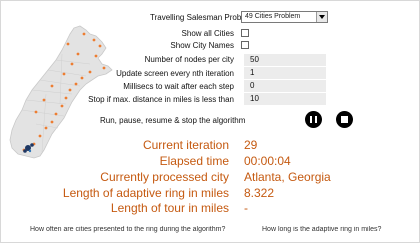 The image size is (420, 243). What do you see at coordinates (145, 193) in the screenshot?
I see `ring-length-label: Length of adaptive ring in miles` at bounding box center [145, 193].